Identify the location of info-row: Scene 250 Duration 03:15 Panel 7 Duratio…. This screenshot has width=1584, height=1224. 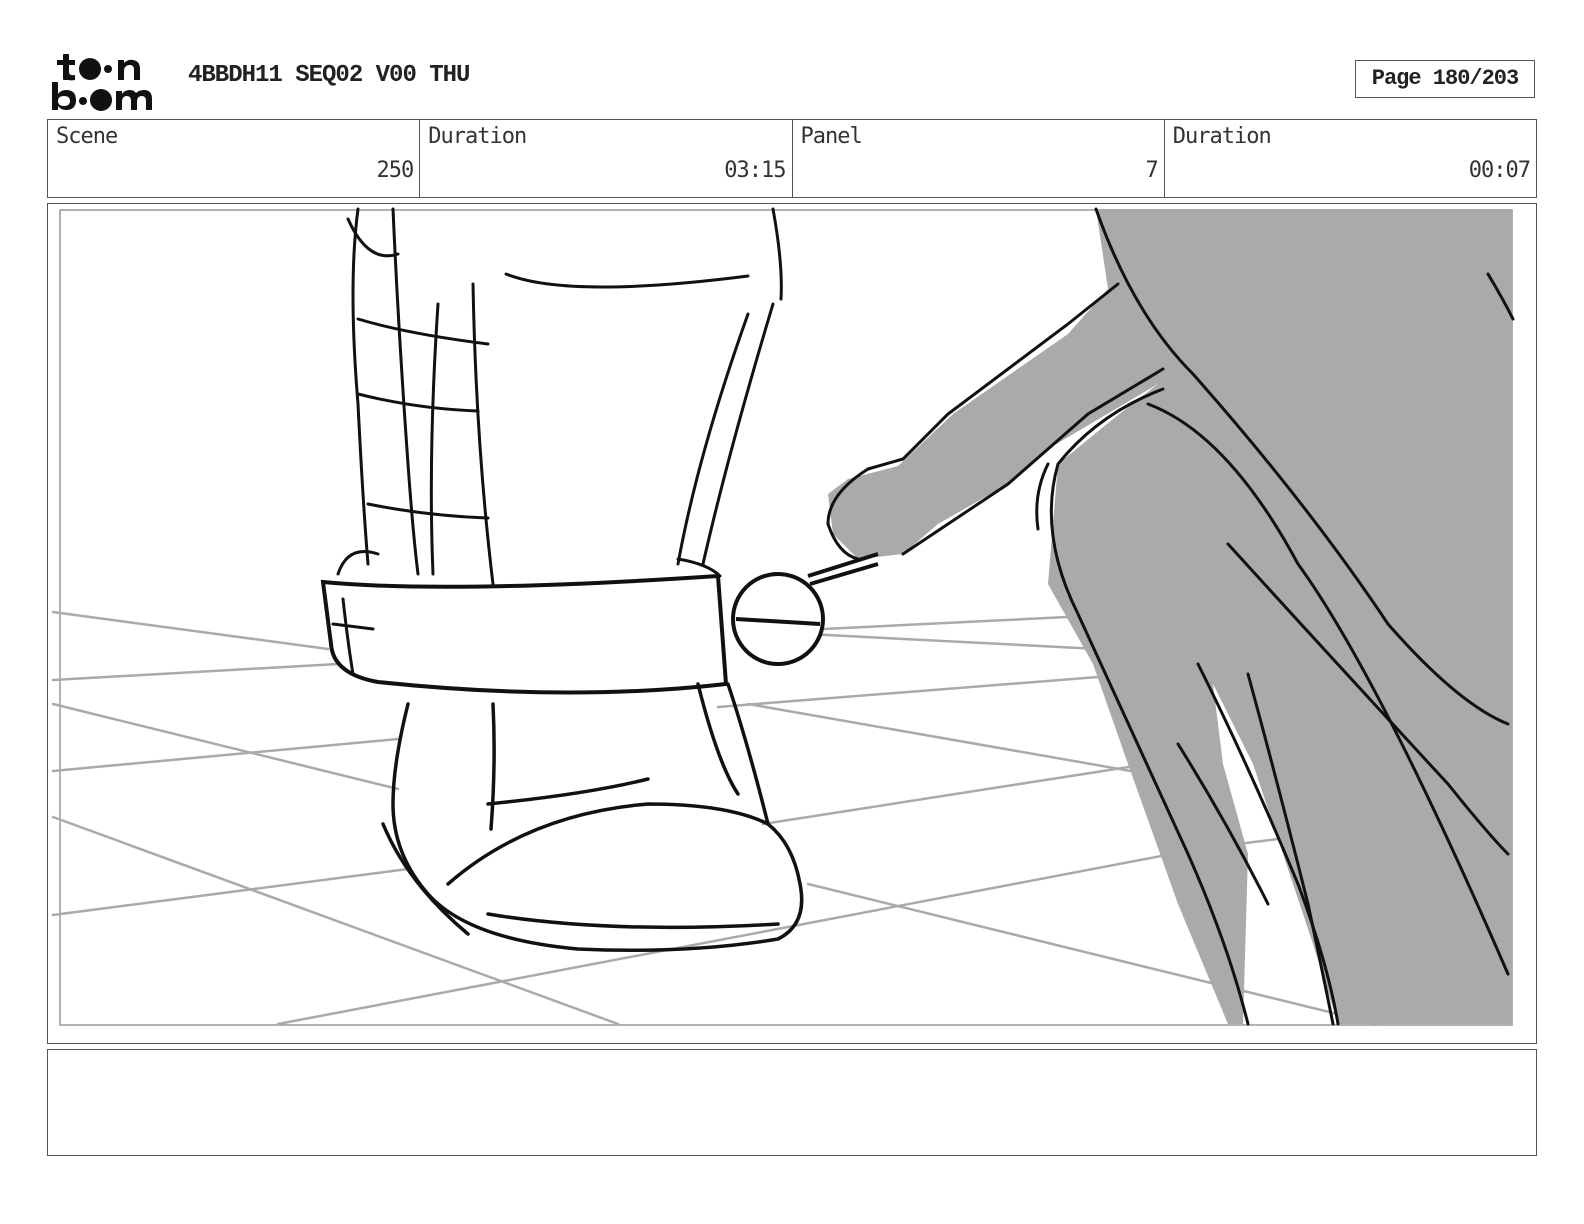
(792, 158).